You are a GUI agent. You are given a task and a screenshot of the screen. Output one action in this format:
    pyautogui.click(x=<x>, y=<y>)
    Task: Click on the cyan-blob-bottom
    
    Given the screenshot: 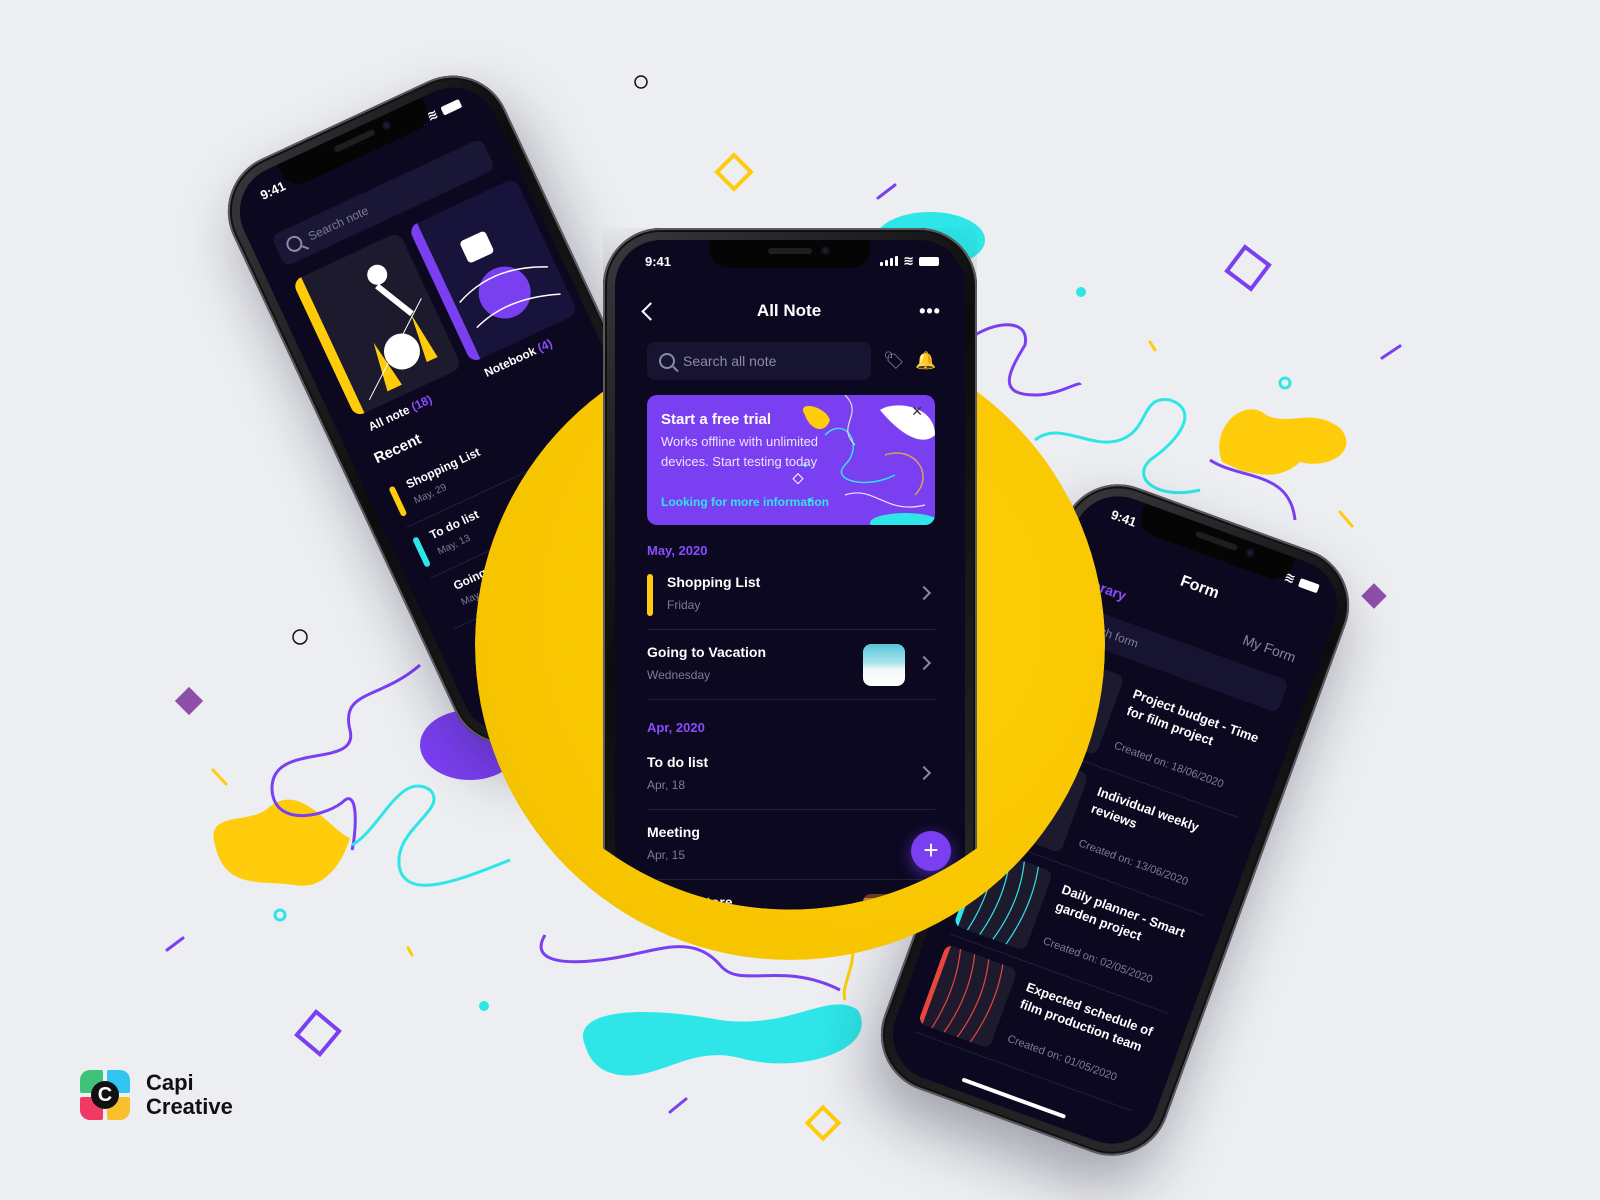 What is the action you would take?
    pyautogui.click(x=722, y=1040)
    